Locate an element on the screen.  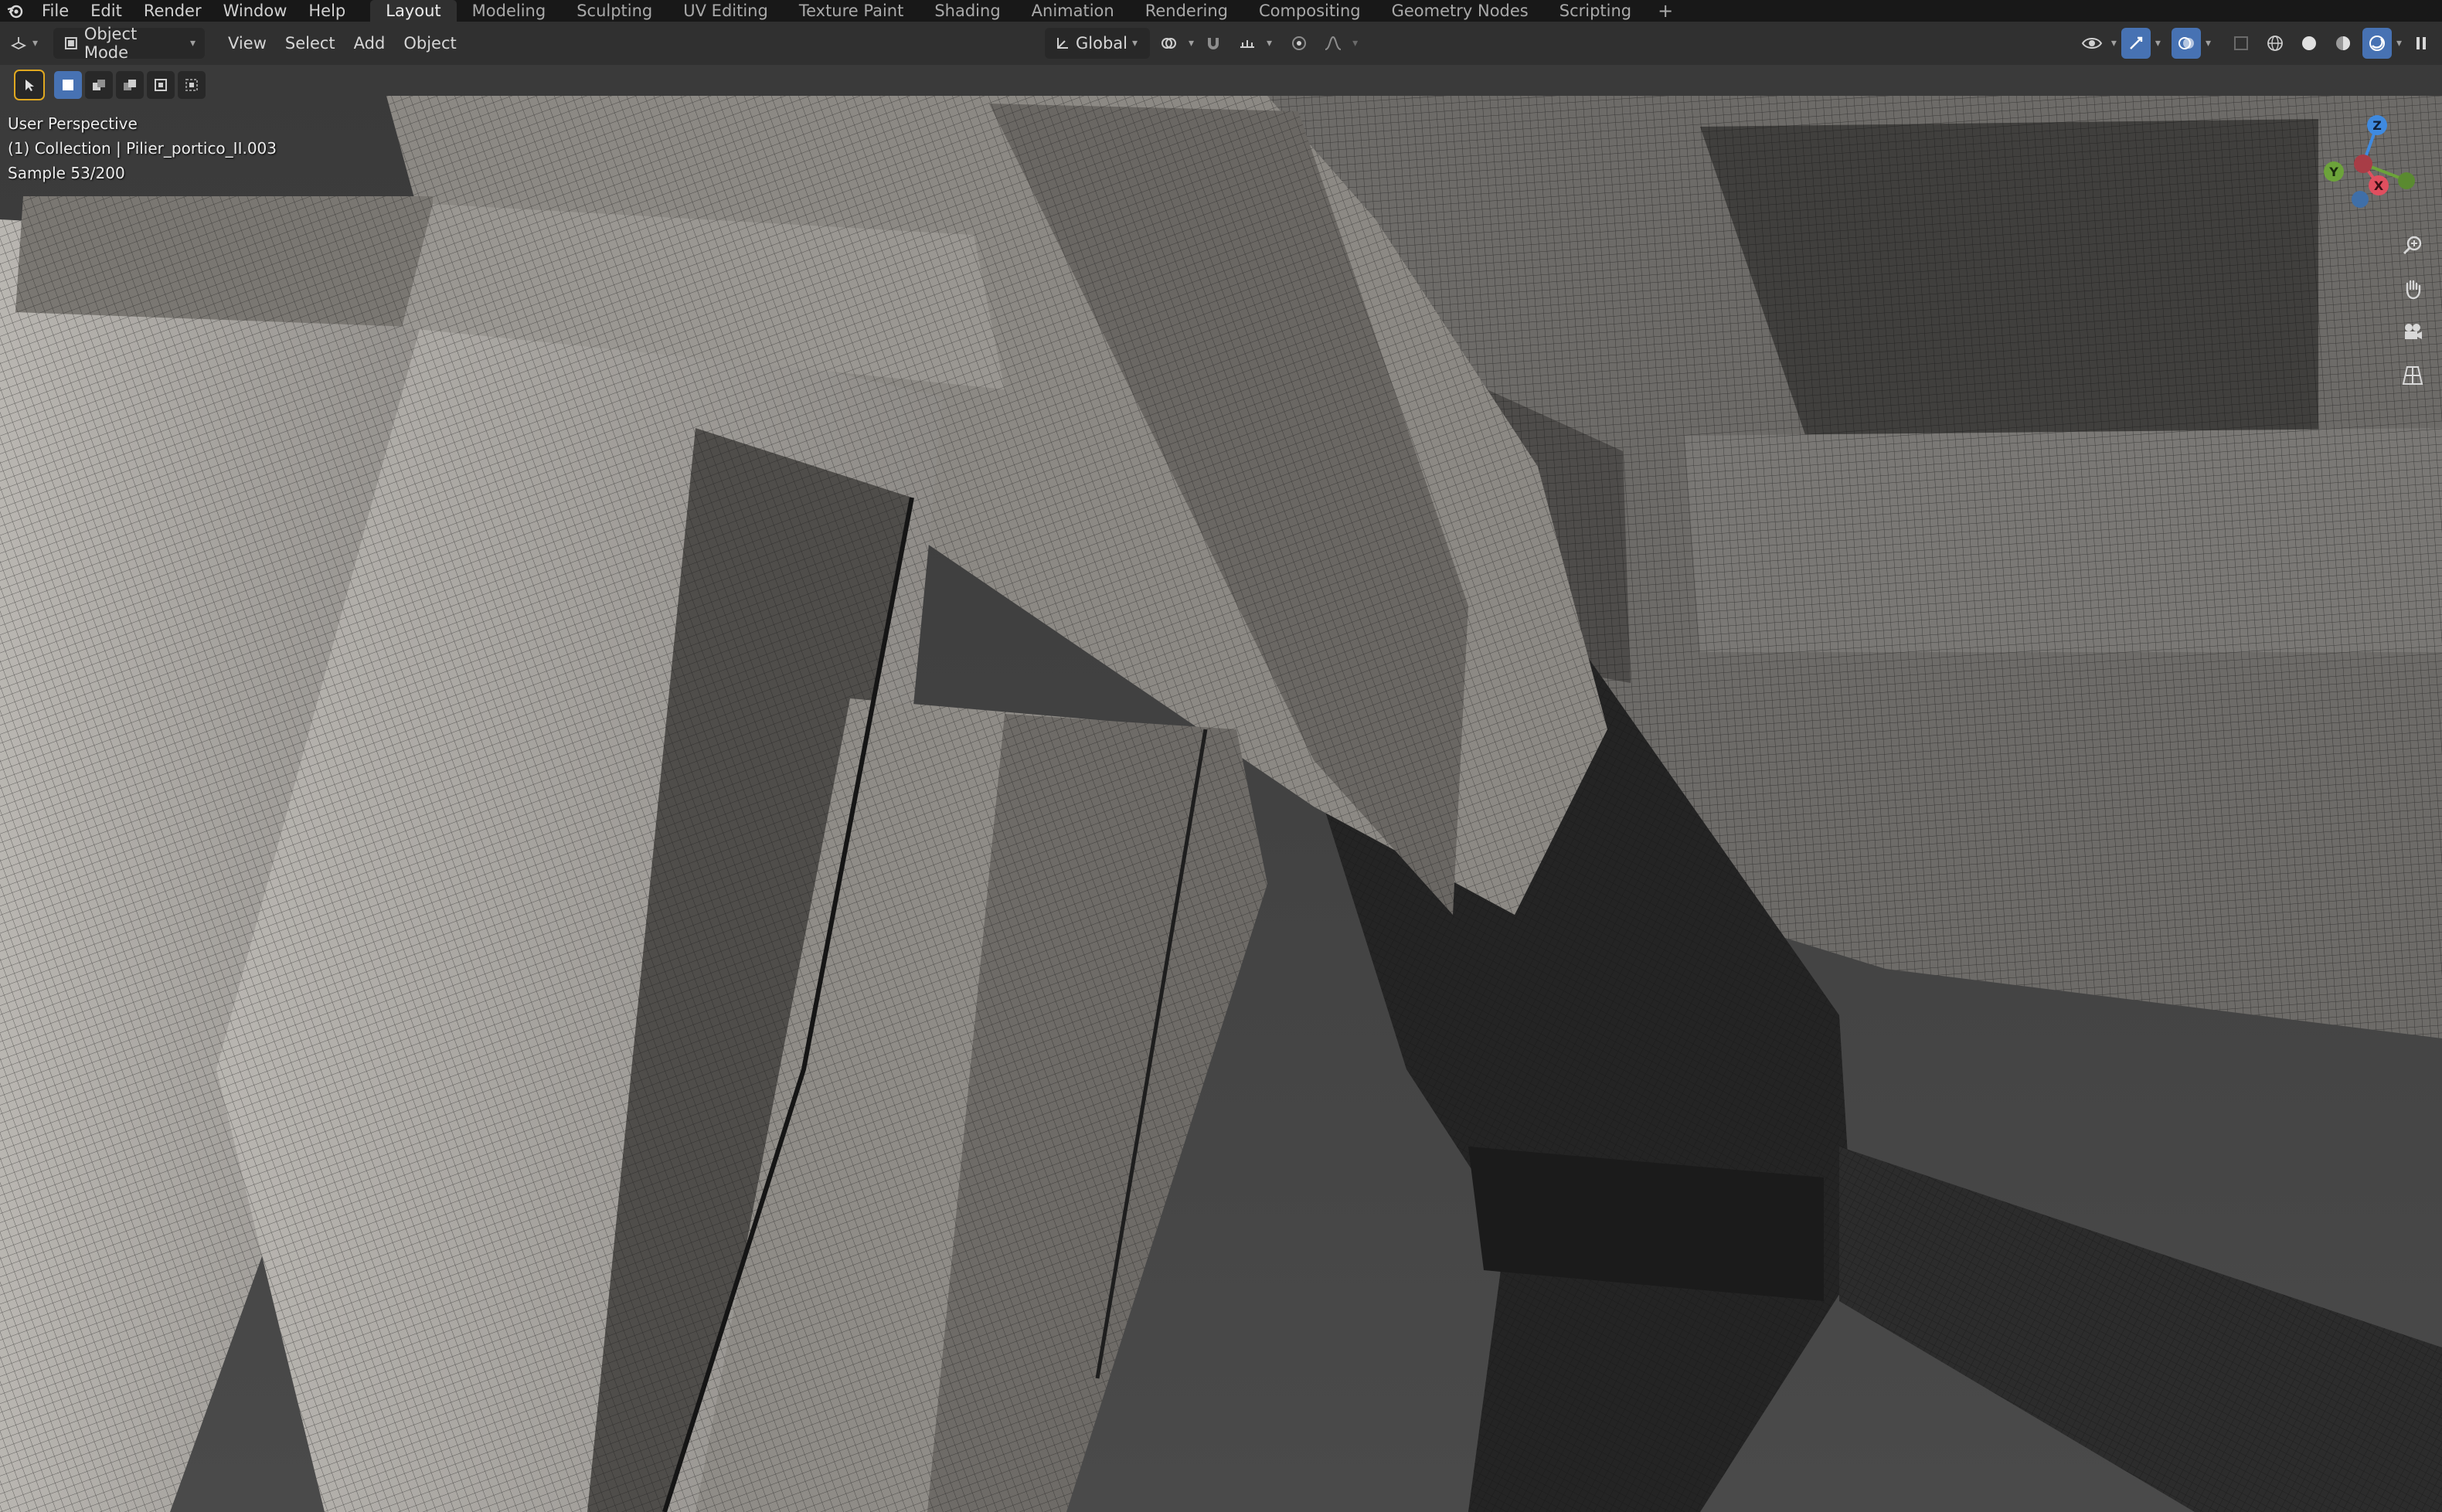
material-sphere-icon is located at coordinates (2343, 43).